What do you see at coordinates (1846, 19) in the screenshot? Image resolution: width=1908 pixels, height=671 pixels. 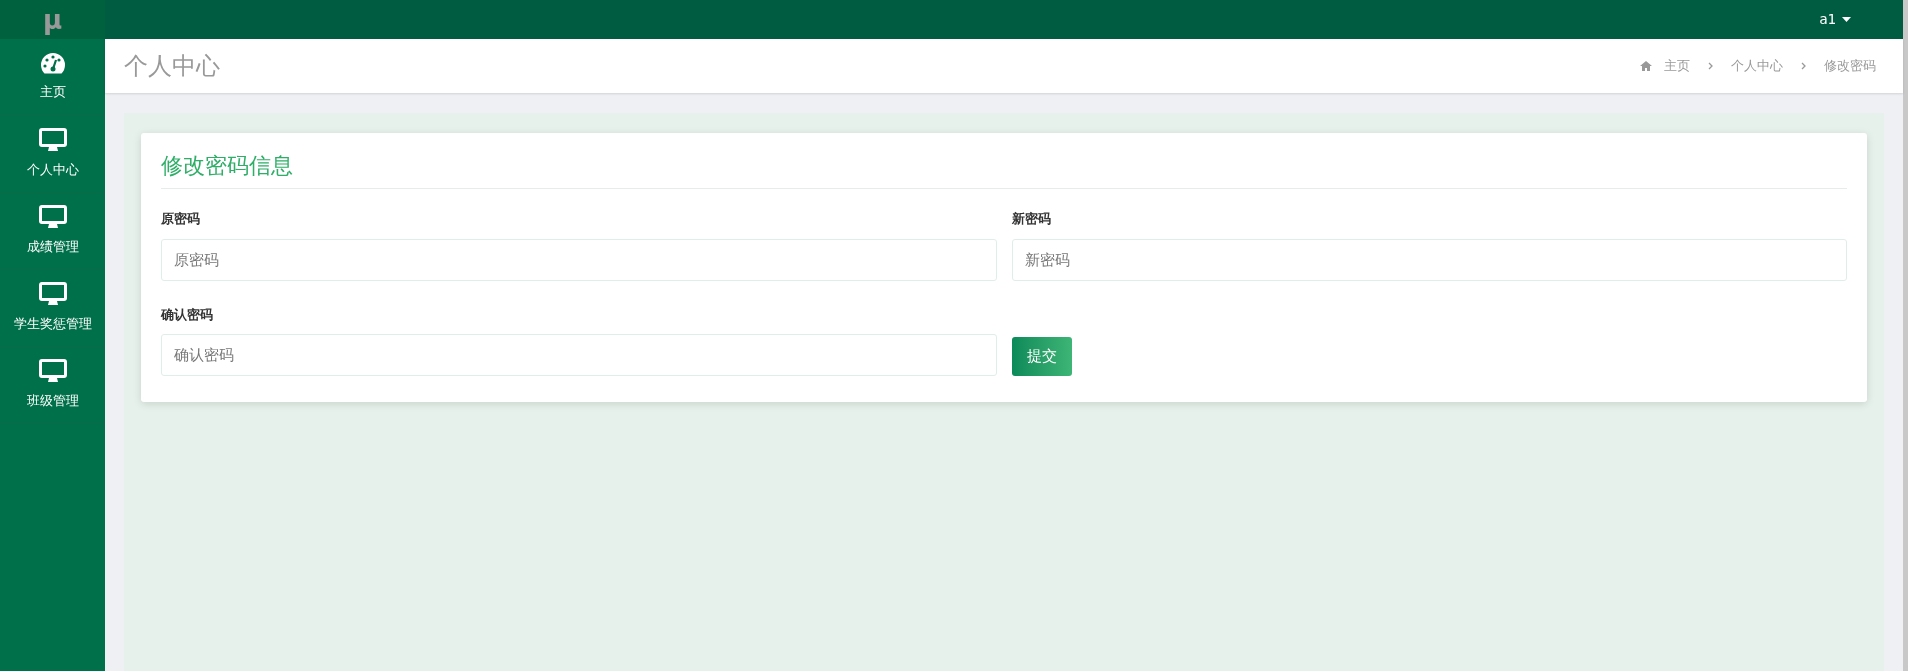 I see `caret-icon` at bounding box center [1846, 19].